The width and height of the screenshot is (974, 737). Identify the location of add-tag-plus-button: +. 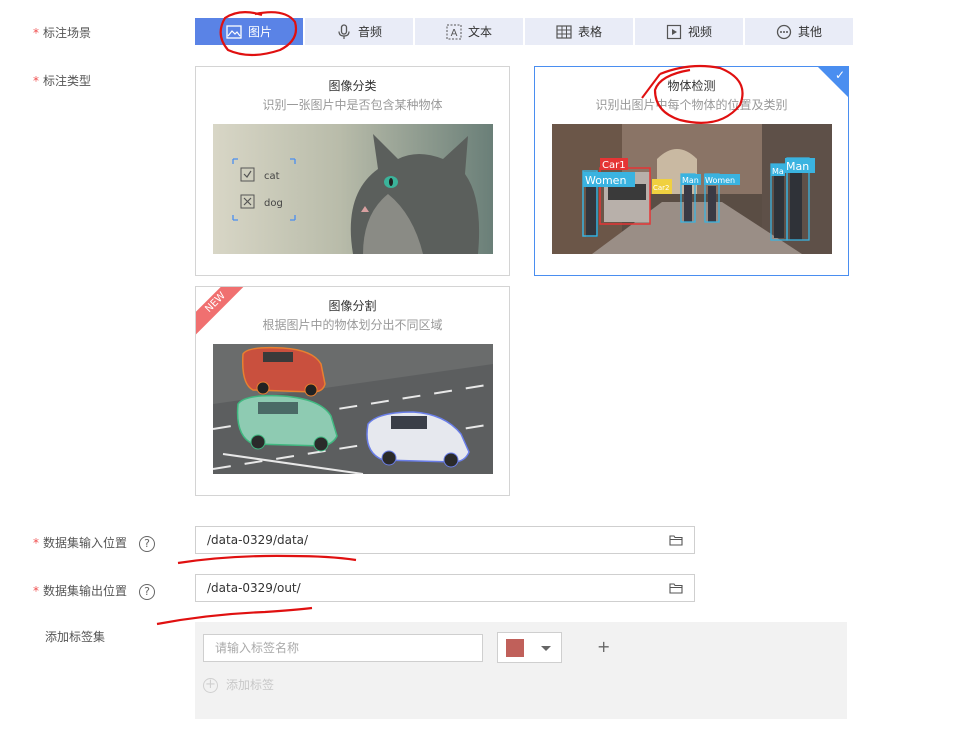
(603, 647).